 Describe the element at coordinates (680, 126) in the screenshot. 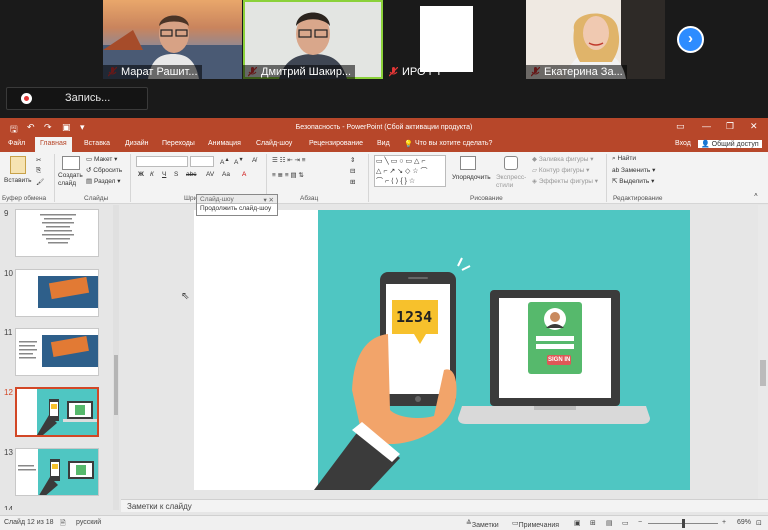

I see `ribbon-display-icon: ▭` at that location.